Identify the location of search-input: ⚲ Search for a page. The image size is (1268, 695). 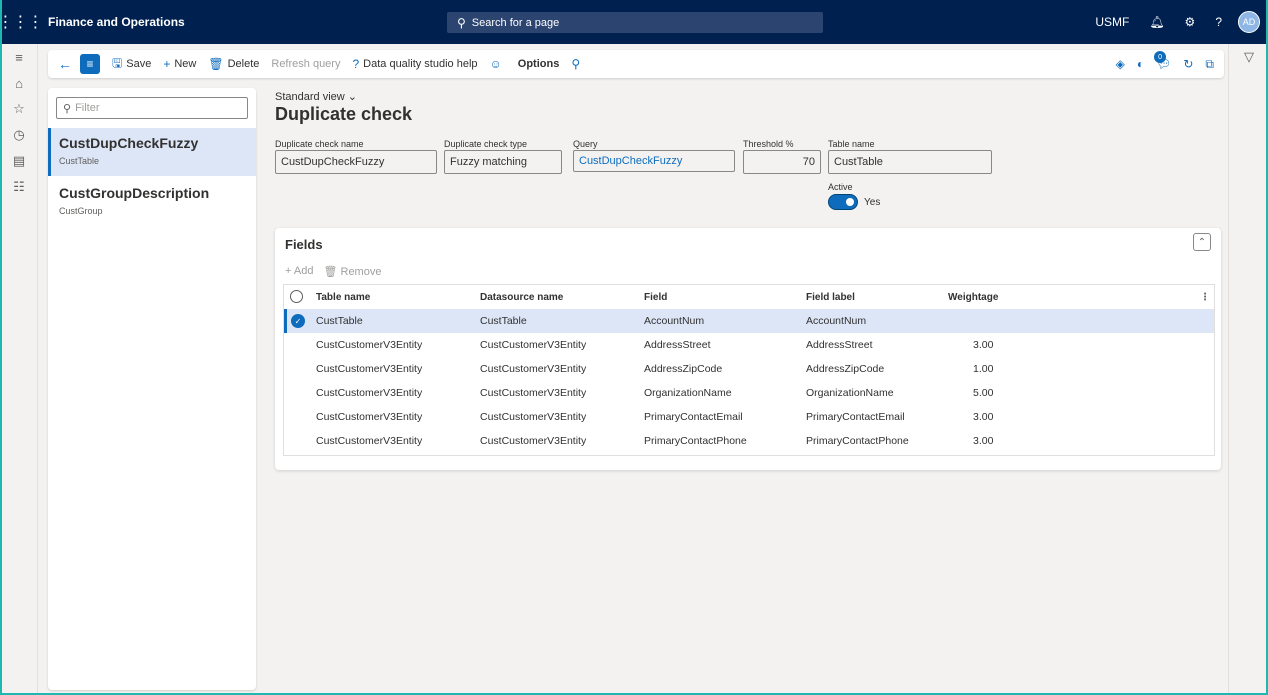
(635, 22).